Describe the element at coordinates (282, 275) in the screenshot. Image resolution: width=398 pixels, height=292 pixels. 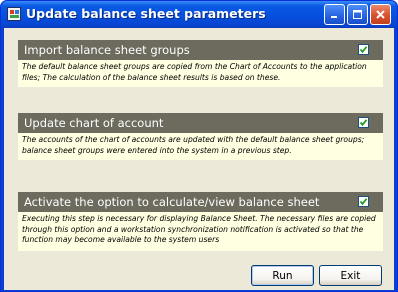
I see `run-button: Run` at that location.